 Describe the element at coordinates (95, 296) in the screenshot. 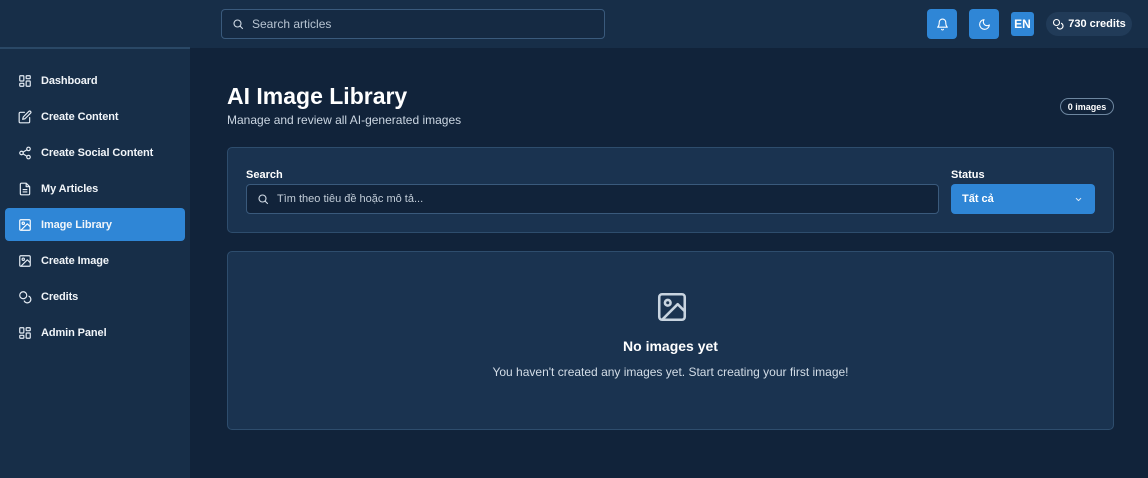

I see `sidebar-item-credits: Credits` at that location.